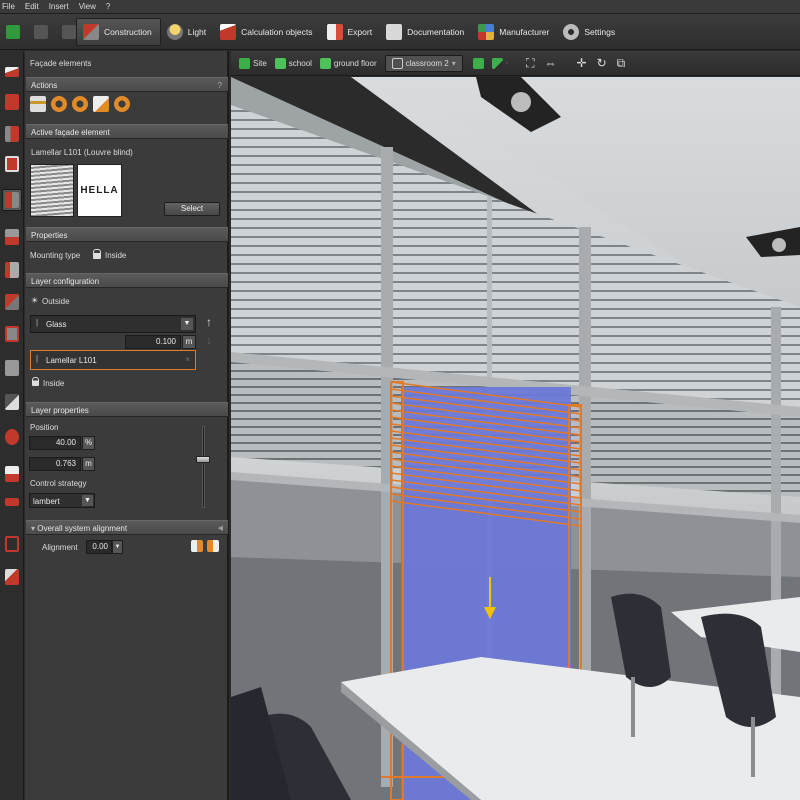  What do you see at coordinates (427, 63) in the screenshot?
I see `breadcrumb-room-label: classroom 2` at bounding box center [427, 63].